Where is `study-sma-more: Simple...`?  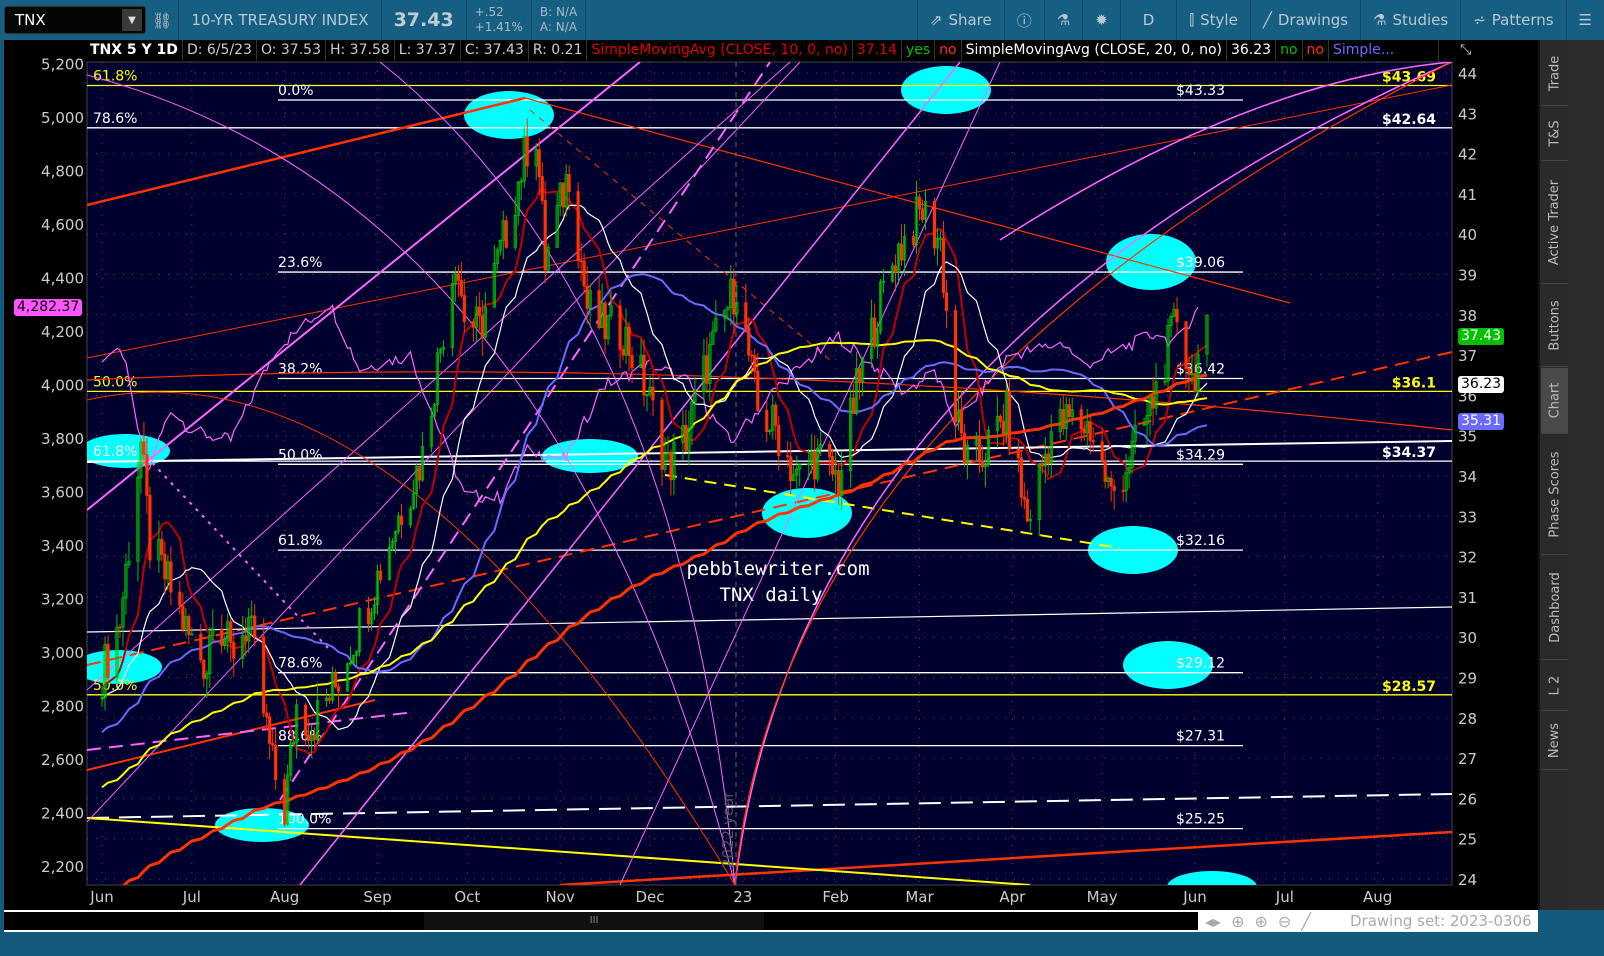
study-sma-more: Simple... is located at coordinates (1384, 50).